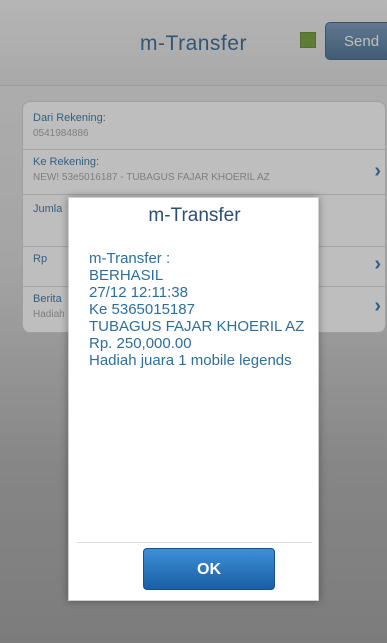  I want to click on dialog-line: TUBAGUS FAJAR KHOERIL AZ, so click(197, 326).